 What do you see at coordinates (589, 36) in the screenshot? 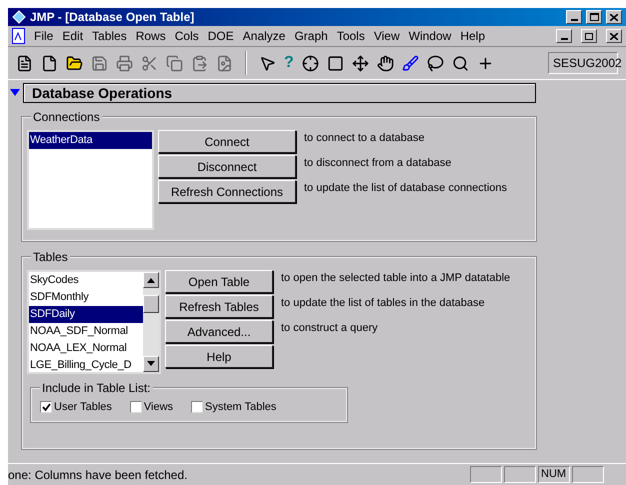
I see `restore-icon` at bounding box center [589, 36].